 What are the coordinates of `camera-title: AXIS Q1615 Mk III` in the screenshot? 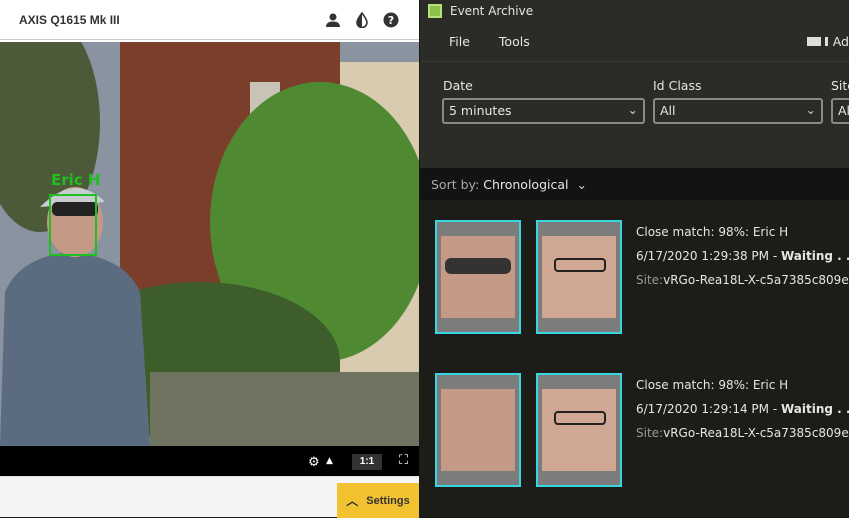 It's located at (69, 19).